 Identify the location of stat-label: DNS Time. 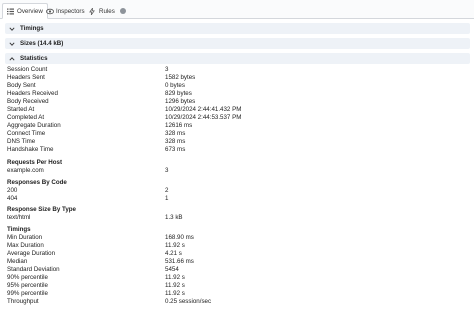
(21, 141).